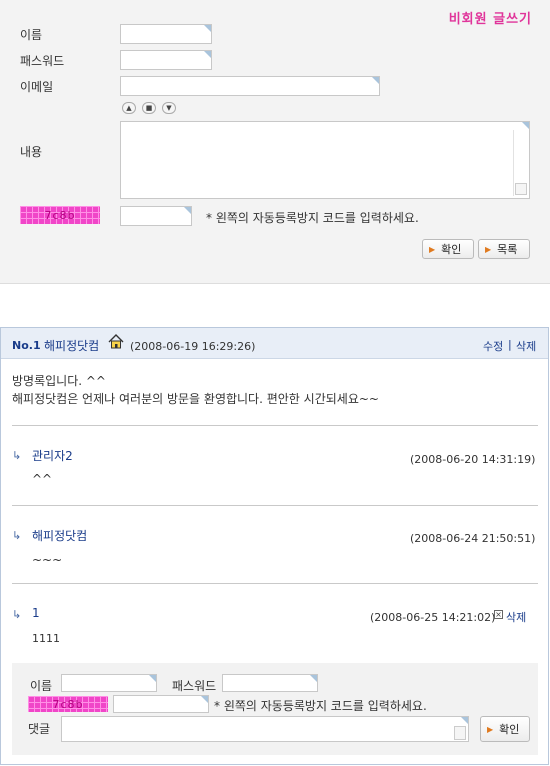  I want to click on textarea-expand-button: ▼, so click(169, 108).